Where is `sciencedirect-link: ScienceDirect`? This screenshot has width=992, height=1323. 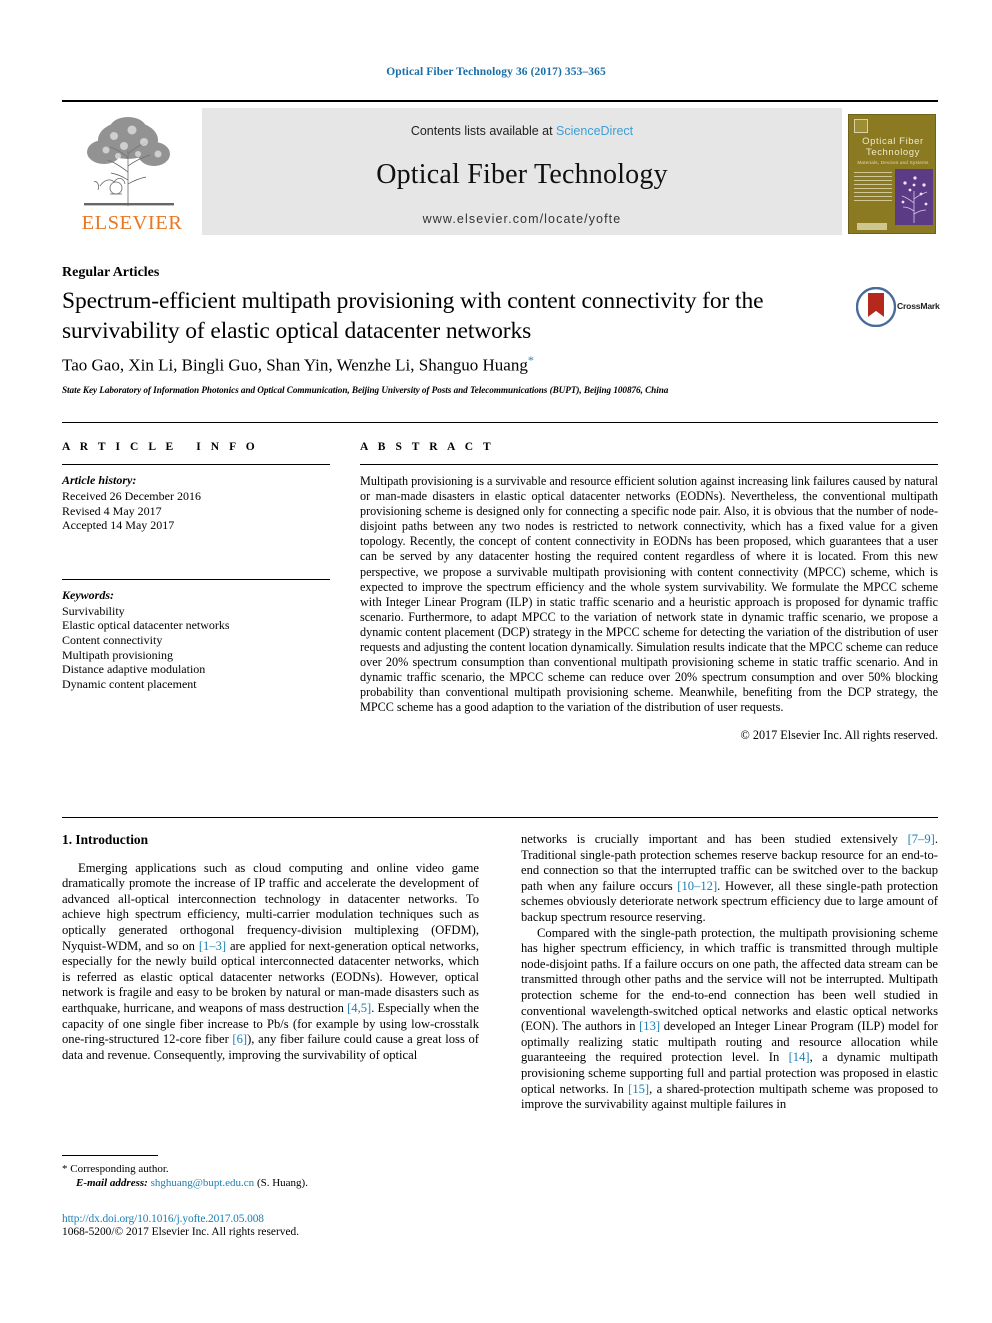 sciencedirect-link: ScienceDirect is located at coordinates (594, 131).